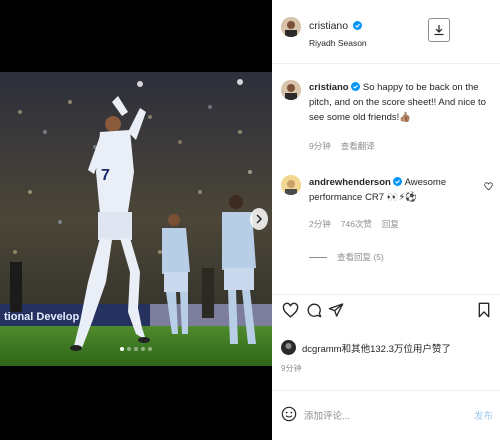  I want to click on comment-meta: 2分钟 746次赞 回复, so click(354, 224).